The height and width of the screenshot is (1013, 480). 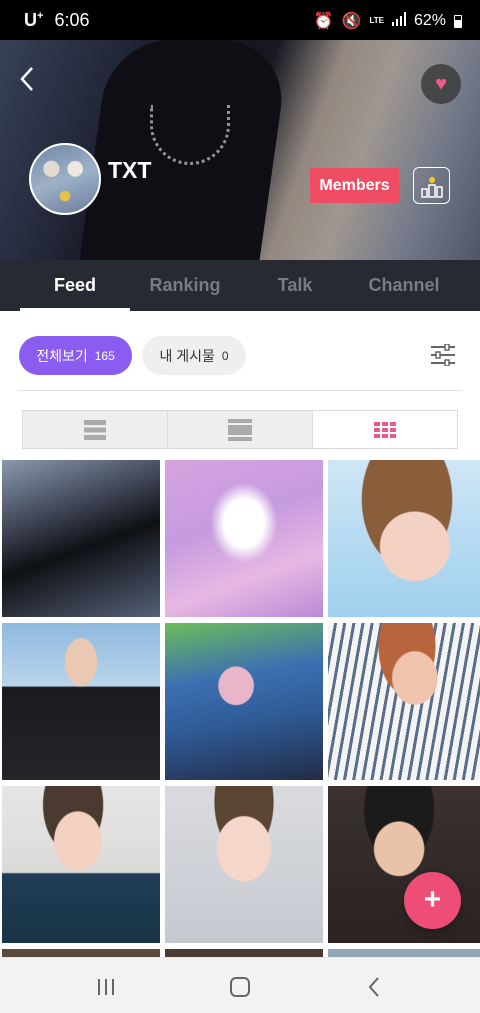 I want to click on mute-icon: 🔇, so click(x=351, y=21).